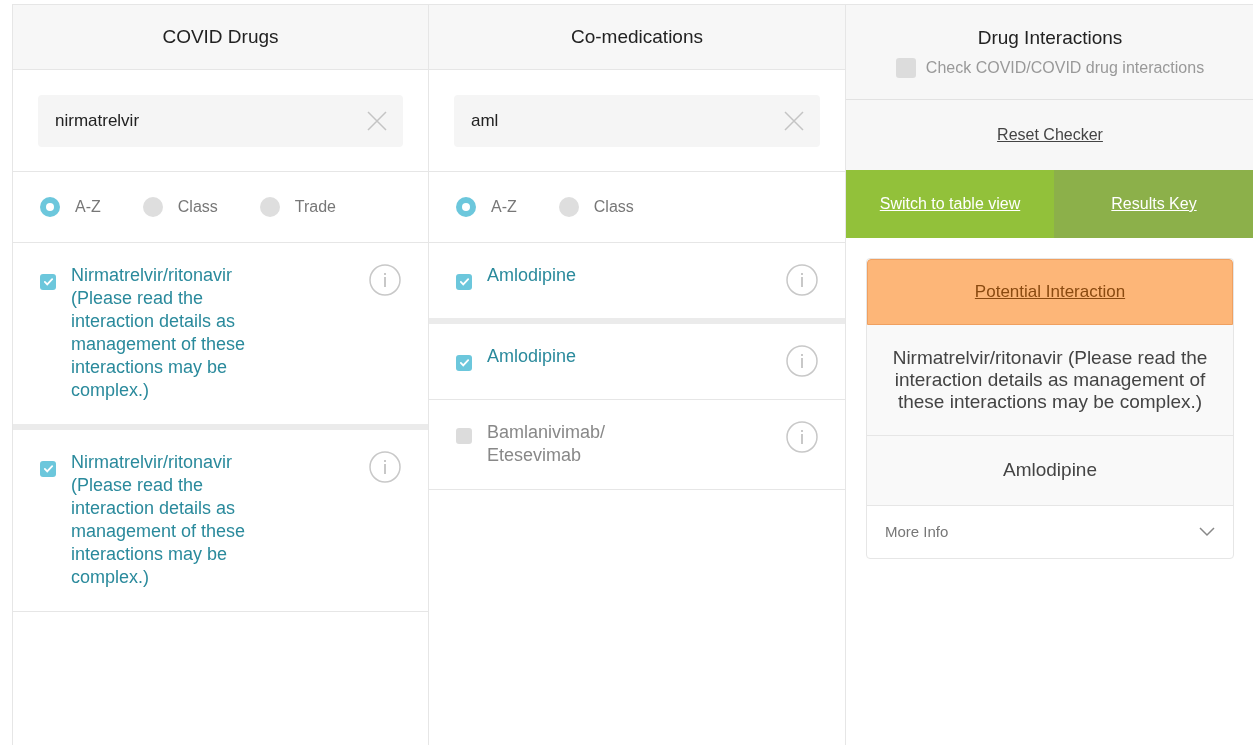  Describe the element at coordinates (297, 207) in the screenshot. I see `sort-radio: Trade` at that location.